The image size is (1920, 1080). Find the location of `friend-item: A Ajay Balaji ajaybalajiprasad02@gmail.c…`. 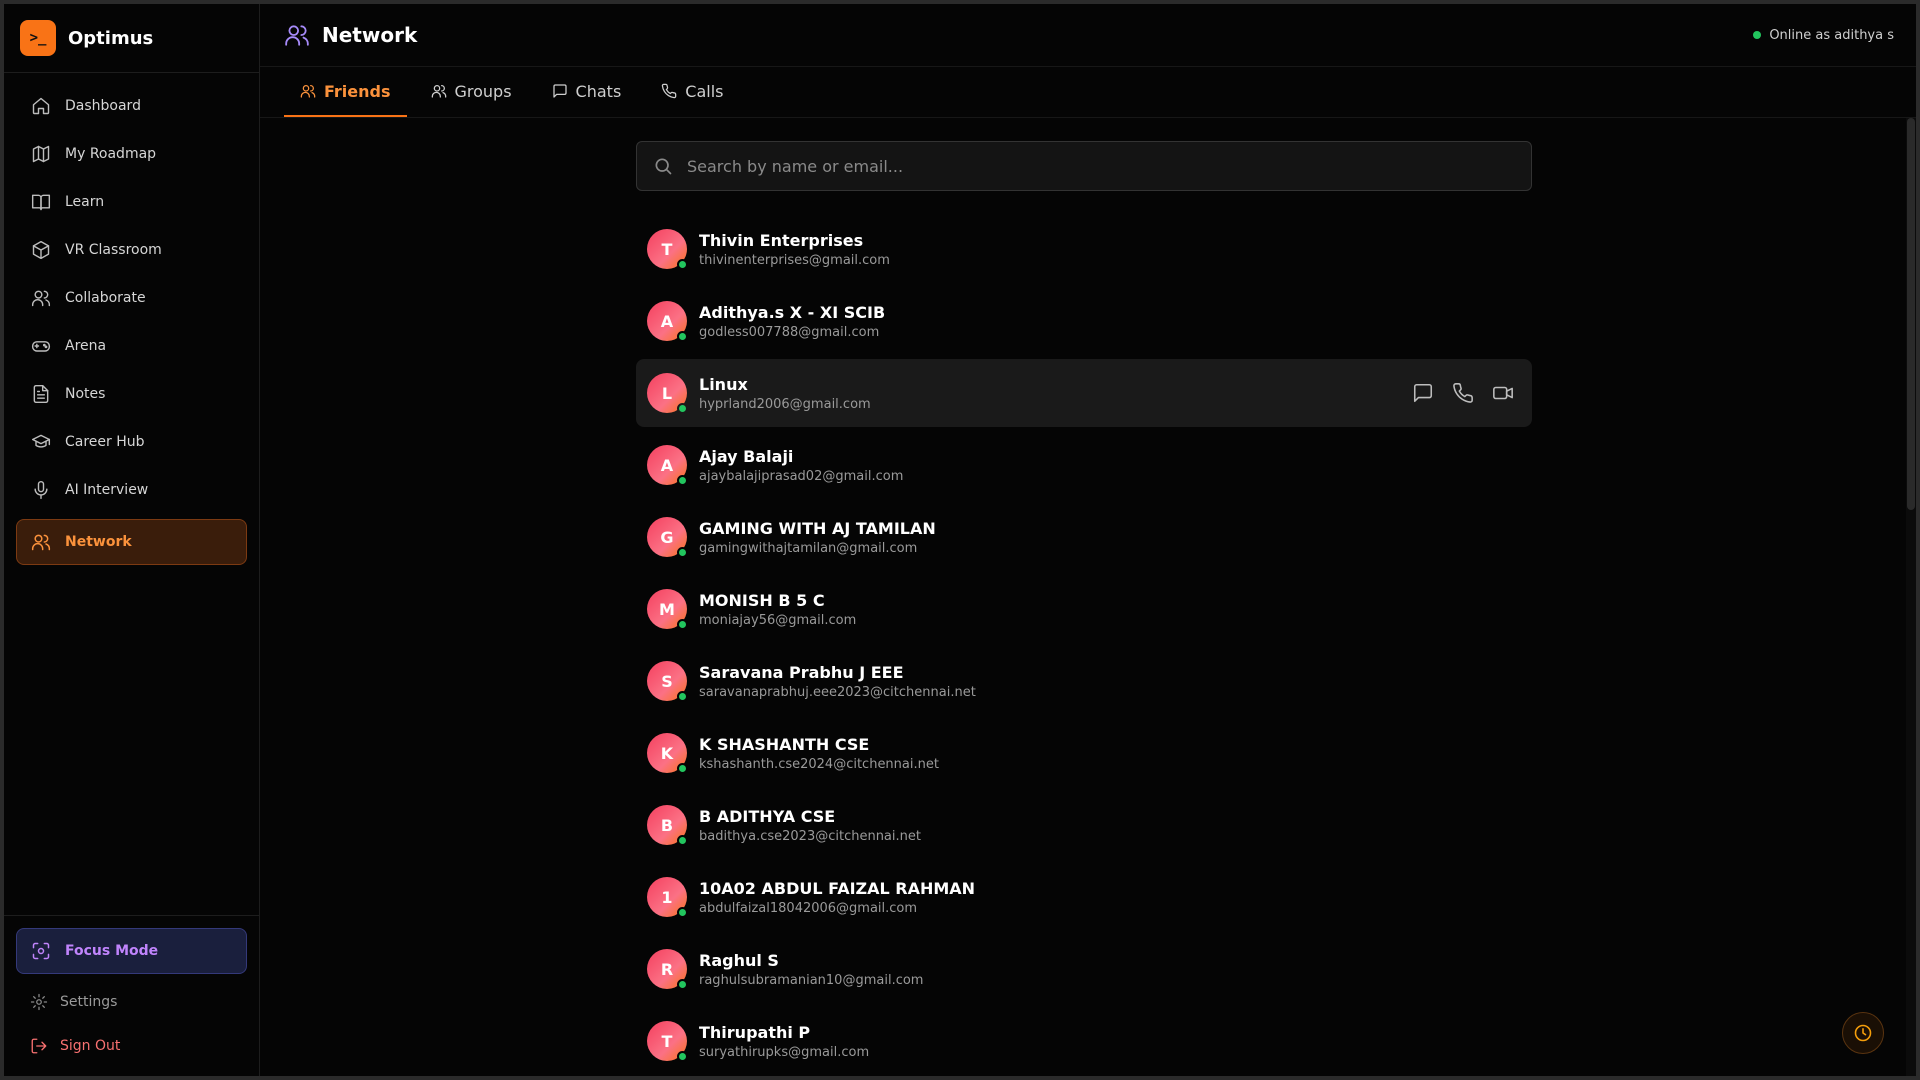

friend-item: A Ajay Balaji ajaybalajiprasad02@gmail.c… is located at coordinates (1084, 465).